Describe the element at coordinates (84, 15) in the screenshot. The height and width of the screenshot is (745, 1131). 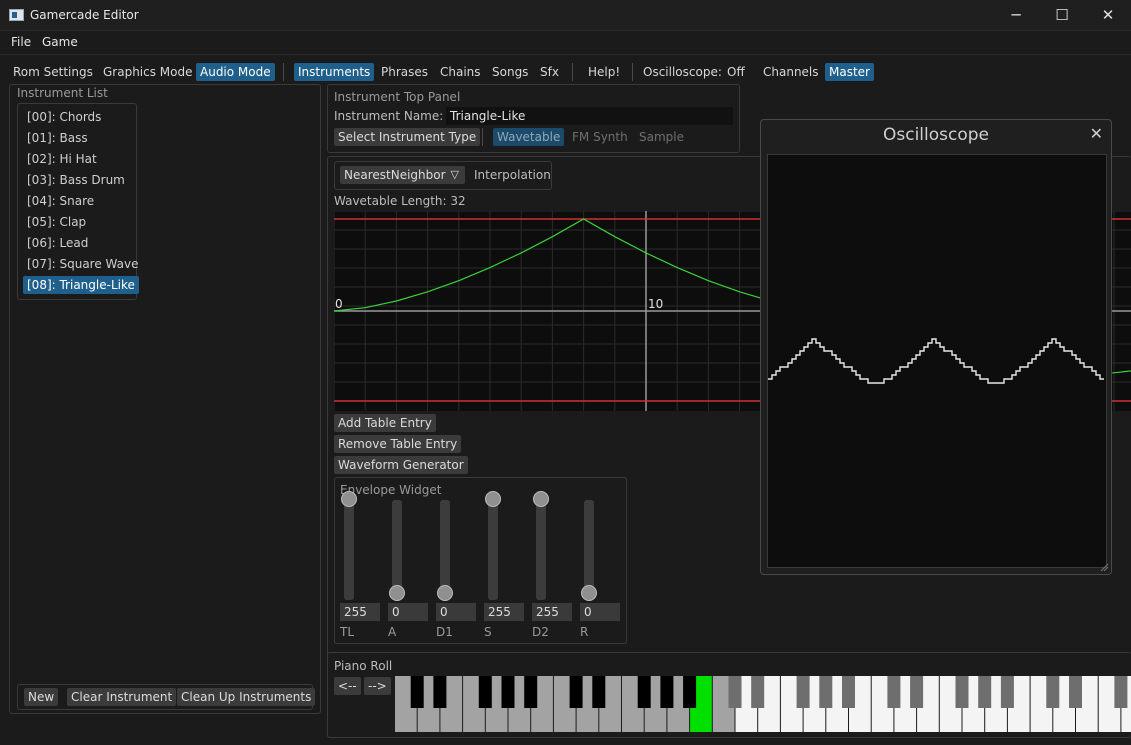
I see `window-title: Gamercade Editor` at that location.